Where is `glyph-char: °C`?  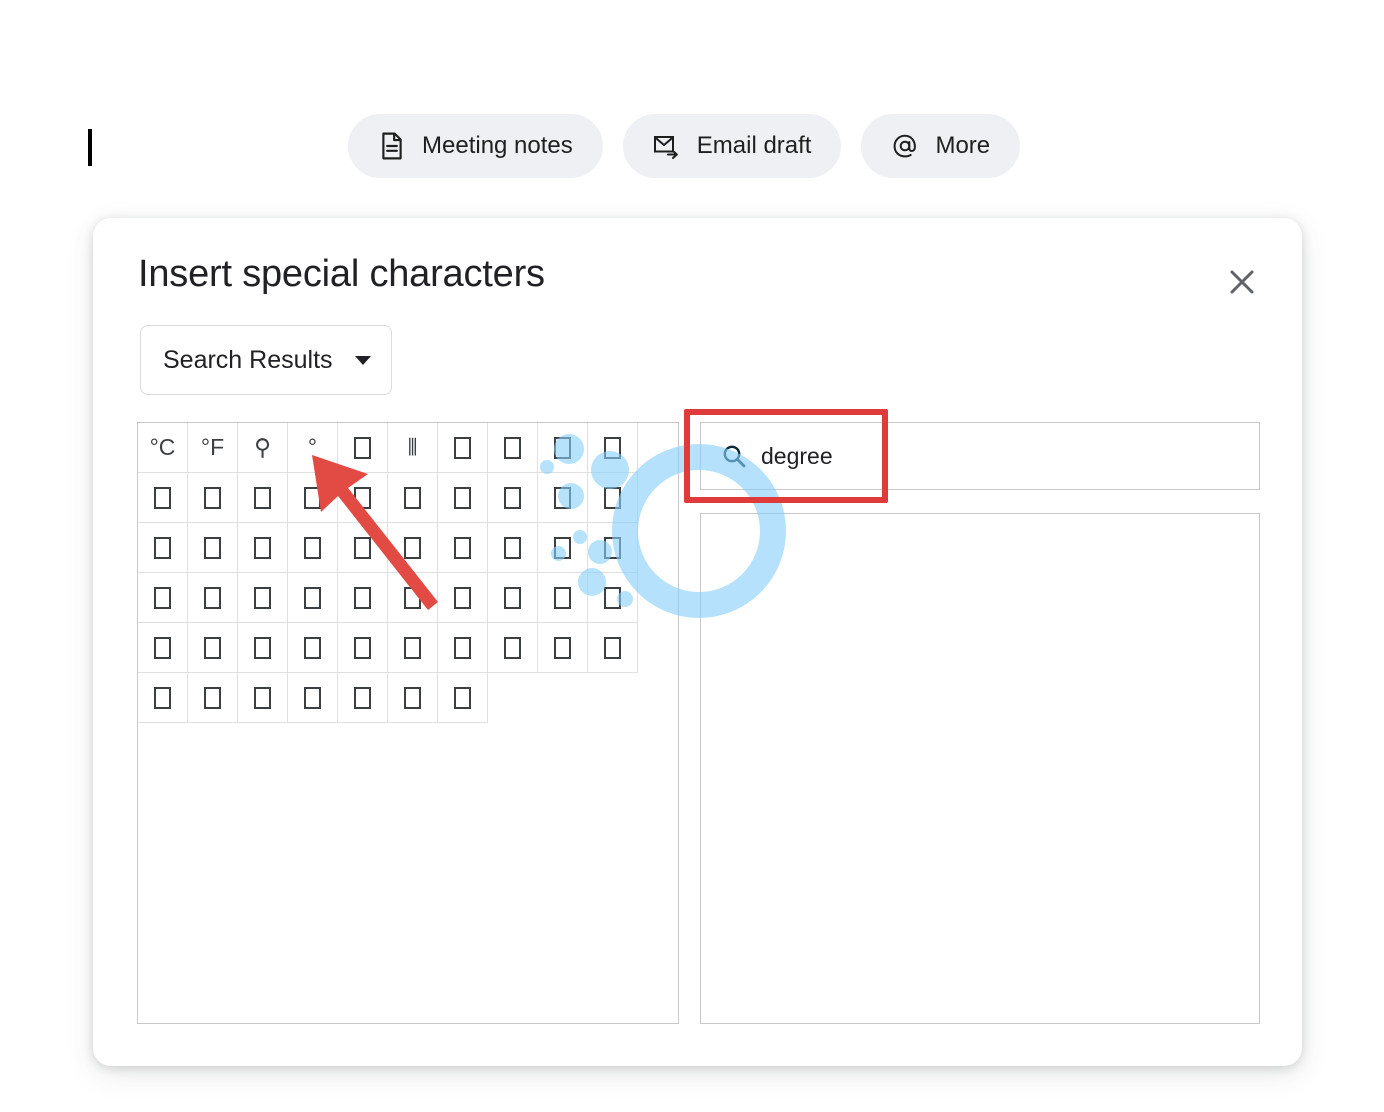 glyph-char: °C is located at coordinates (162, 447).